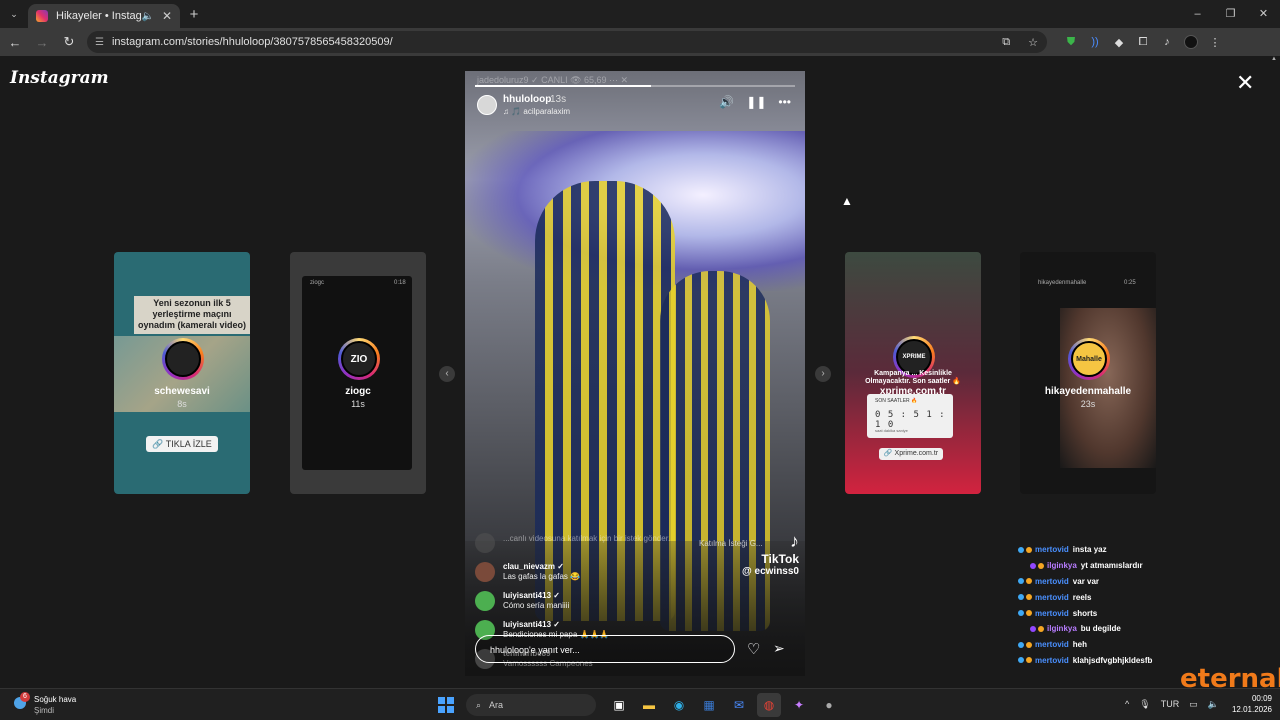 The height and width of the screenshot is (720, 1280). Describe the element at coordinates (649, 705) in the screenshot. I see `file-explorer-icon: ▬` at that location.